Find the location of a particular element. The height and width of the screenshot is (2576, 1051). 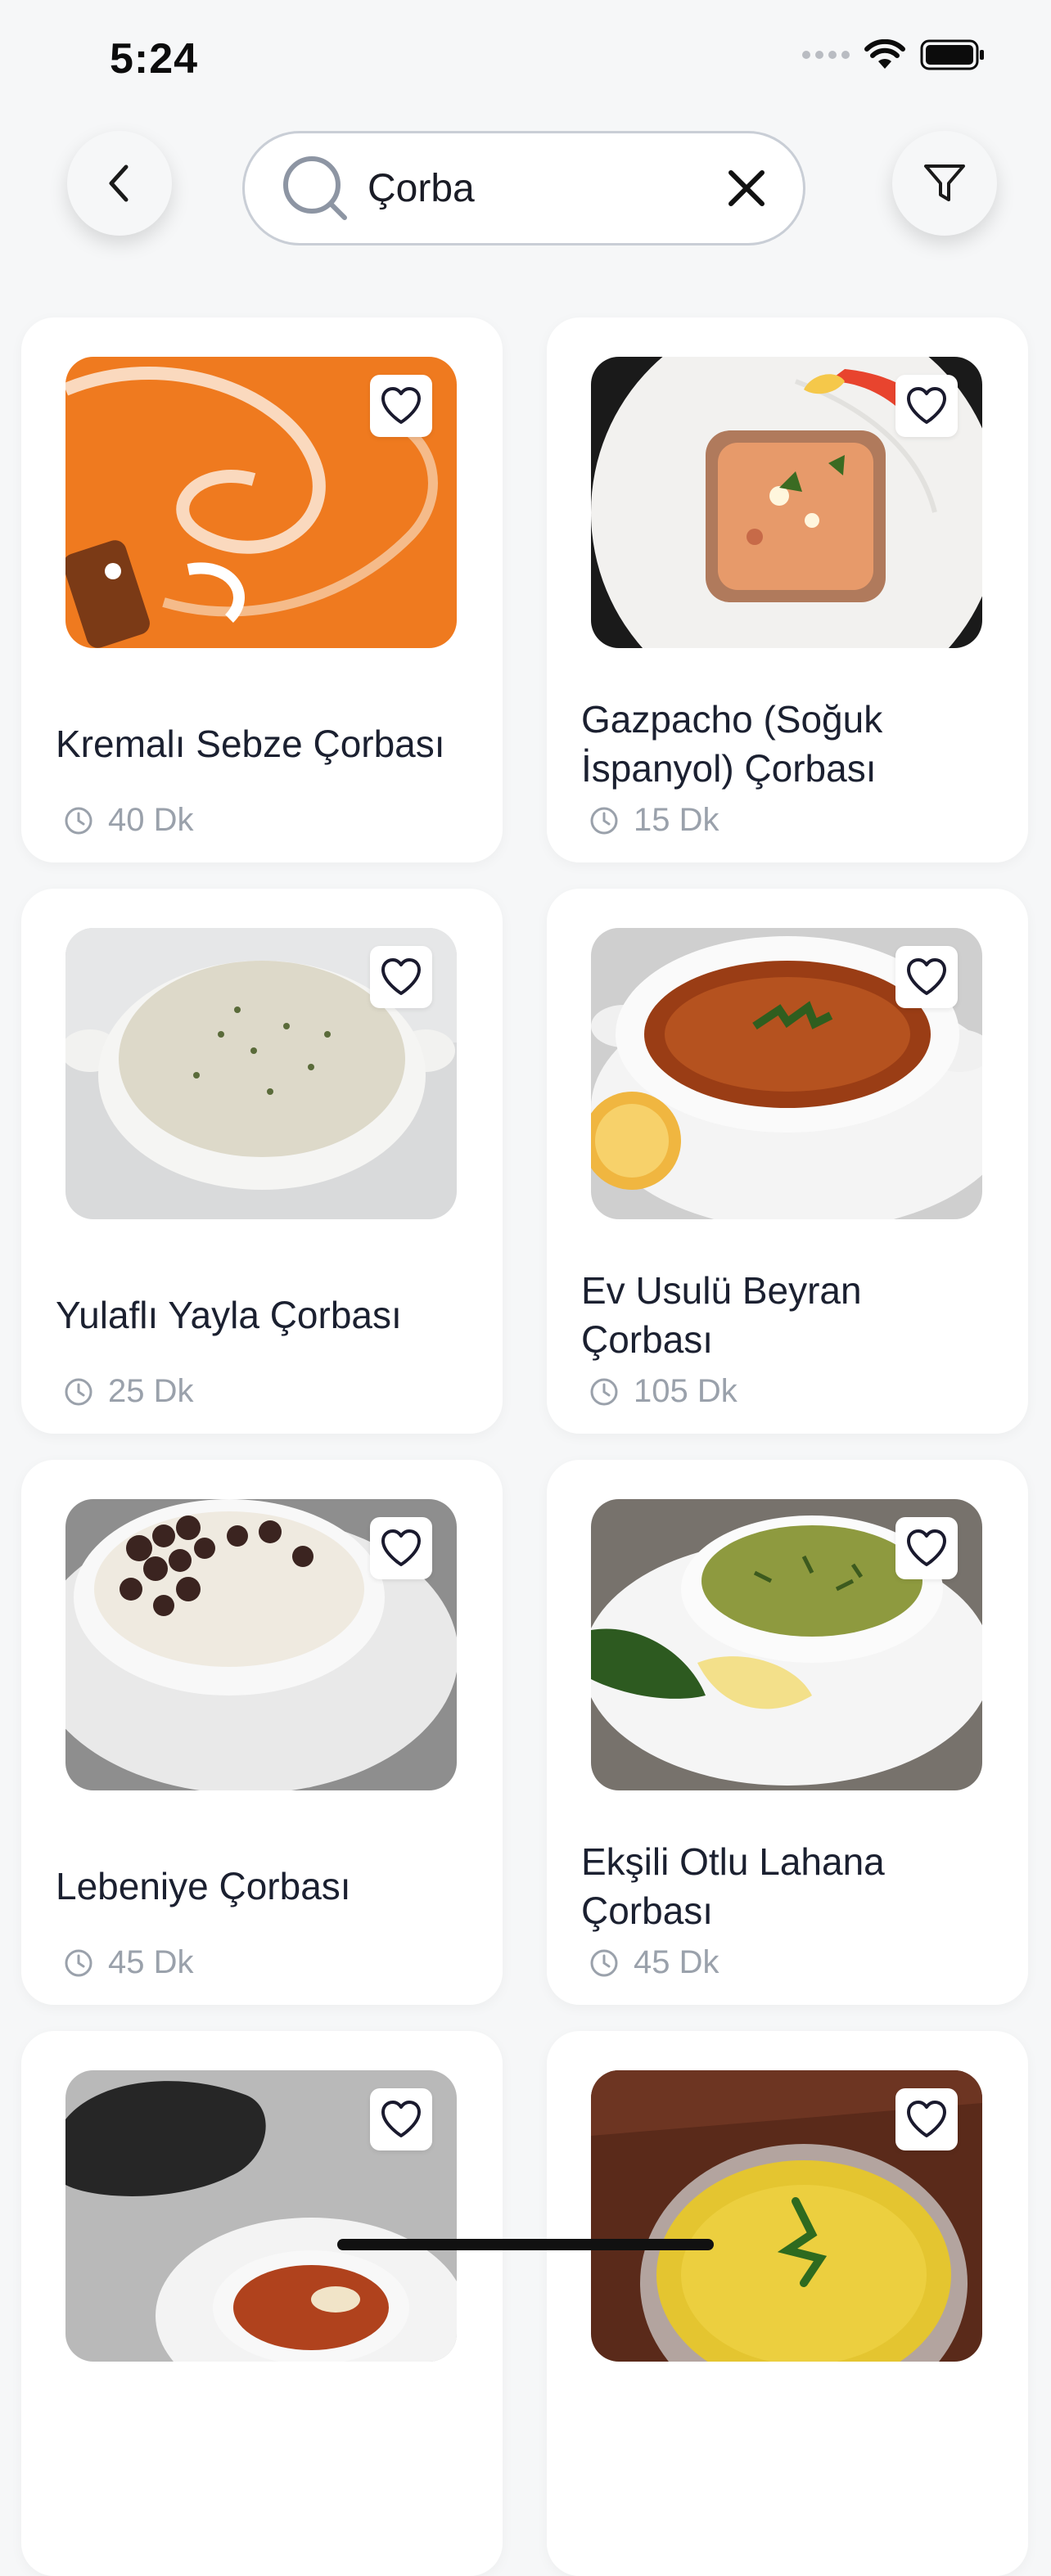

recipe-title: Ev Usulü Beyran Çorbası is located at coordinates (721, 1315).